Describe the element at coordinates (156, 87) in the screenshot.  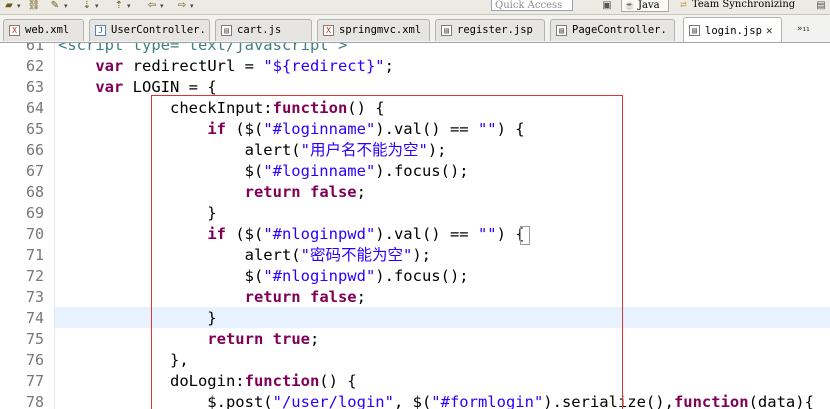
I see `code-text: var LOGIN = {` at that location.